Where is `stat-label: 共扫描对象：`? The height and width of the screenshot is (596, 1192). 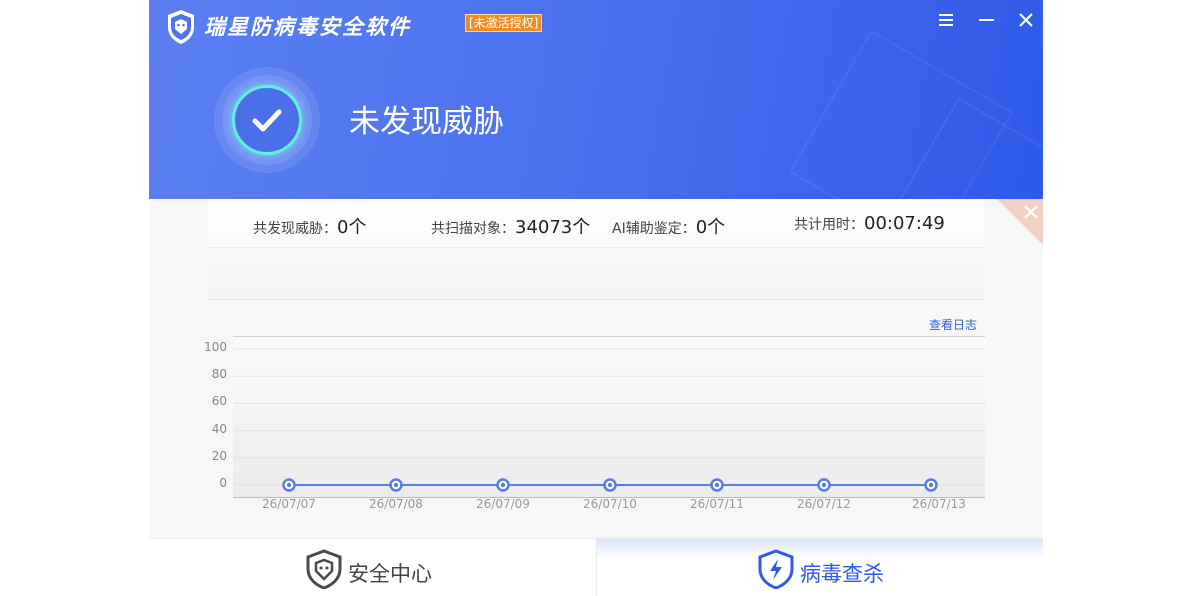
stat-label: 共扫描对象： is located at coordinates (473, 229).